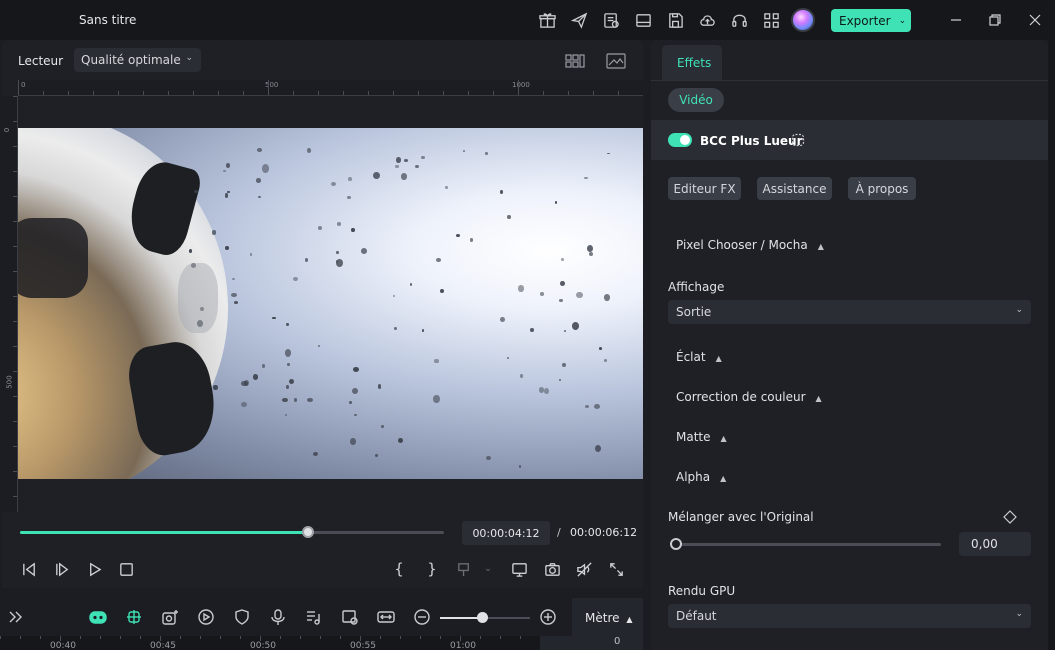 This screenshot has height=650, width=1055. What do you see at coordinates (126, 569) in the screenshot?
I see `stop-icon` at bounding box center [126, 569].